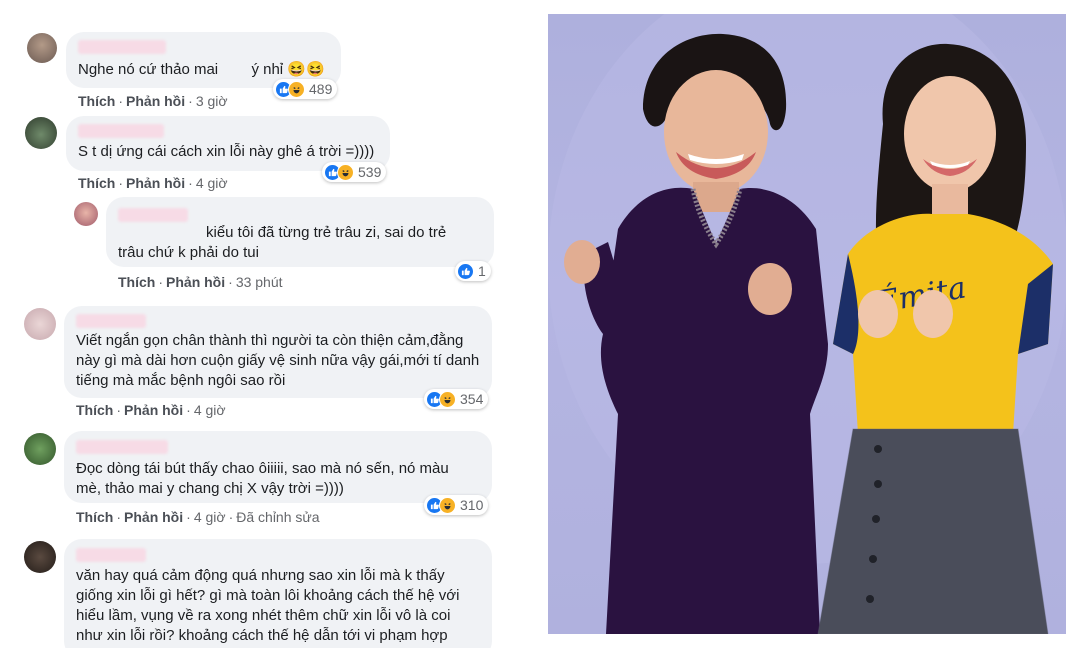 This screenshot has height=648, width=1080. What do you see at coordinates (111, 555) in the screenshot?
I see `blurred-author-name` at bounding box center [111, 555].